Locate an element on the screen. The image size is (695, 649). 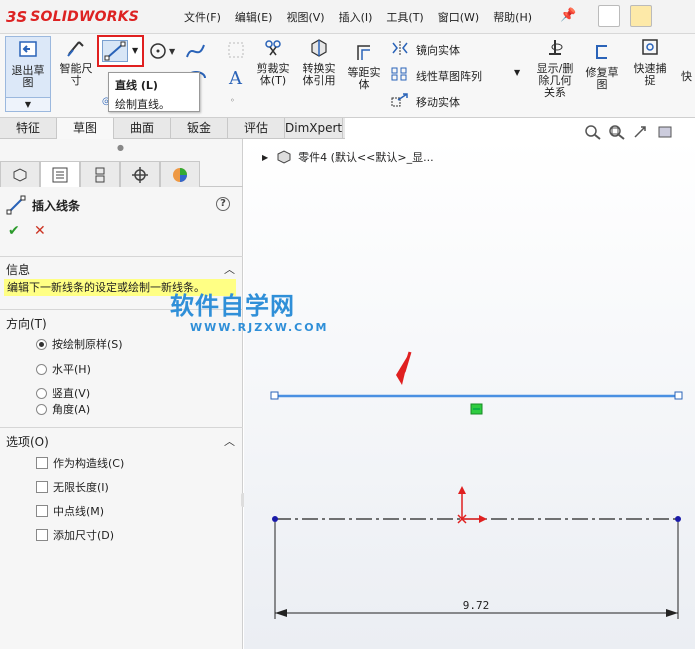
previous-view-icon is located at coordinates (641, 132).